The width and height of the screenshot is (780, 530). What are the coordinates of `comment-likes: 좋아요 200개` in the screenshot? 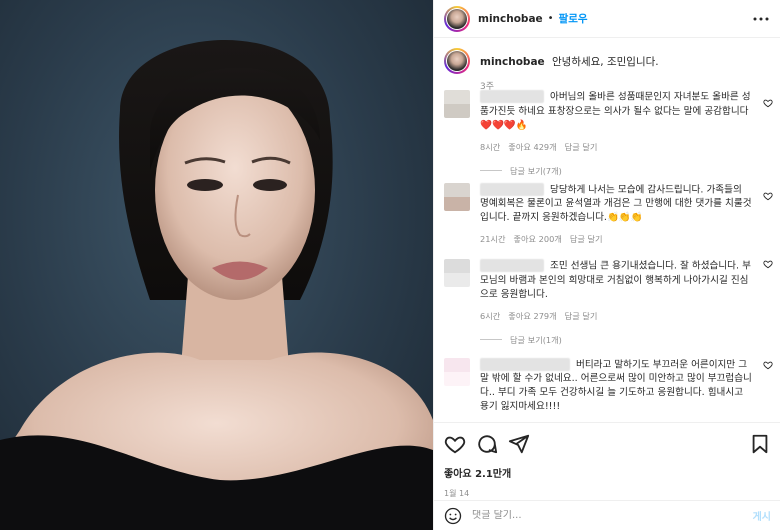 It's located at (537, 239).